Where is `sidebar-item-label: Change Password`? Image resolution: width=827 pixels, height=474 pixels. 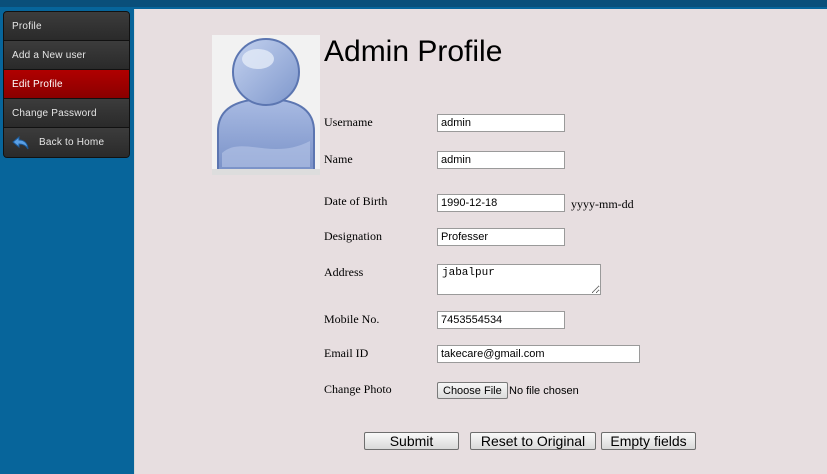
sidebar-item-label: Change Password is located at coordinates (54, 113).